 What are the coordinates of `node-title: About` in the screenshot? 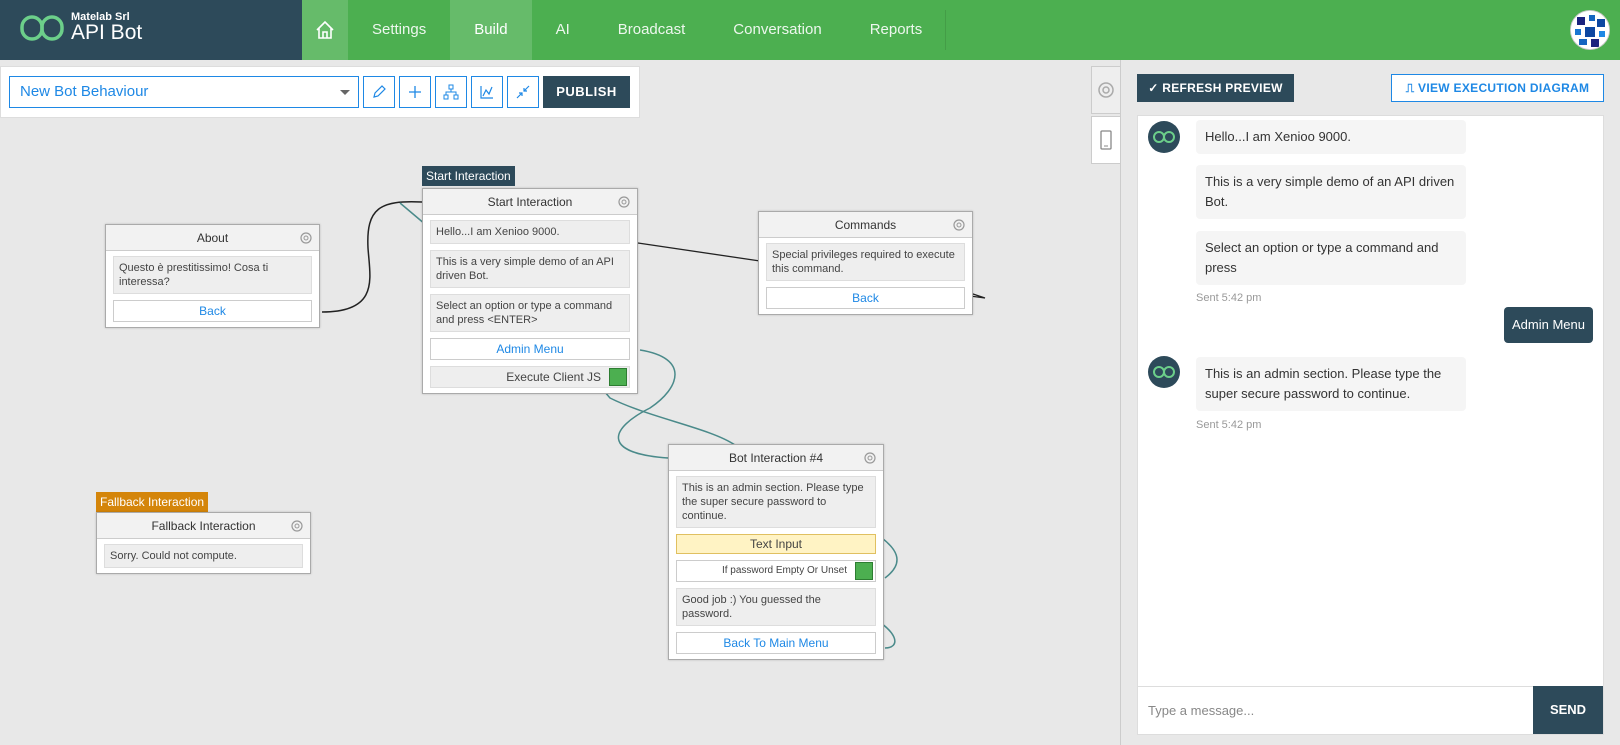 It's located at (212, 238).